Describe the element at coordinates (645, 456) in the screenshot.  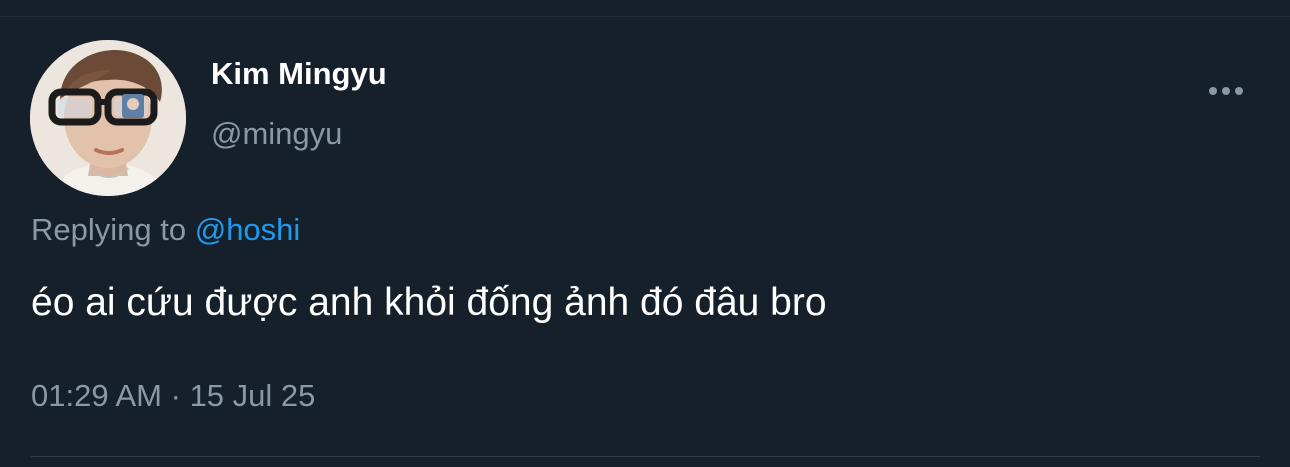
I see `bottom-divider` at that location.